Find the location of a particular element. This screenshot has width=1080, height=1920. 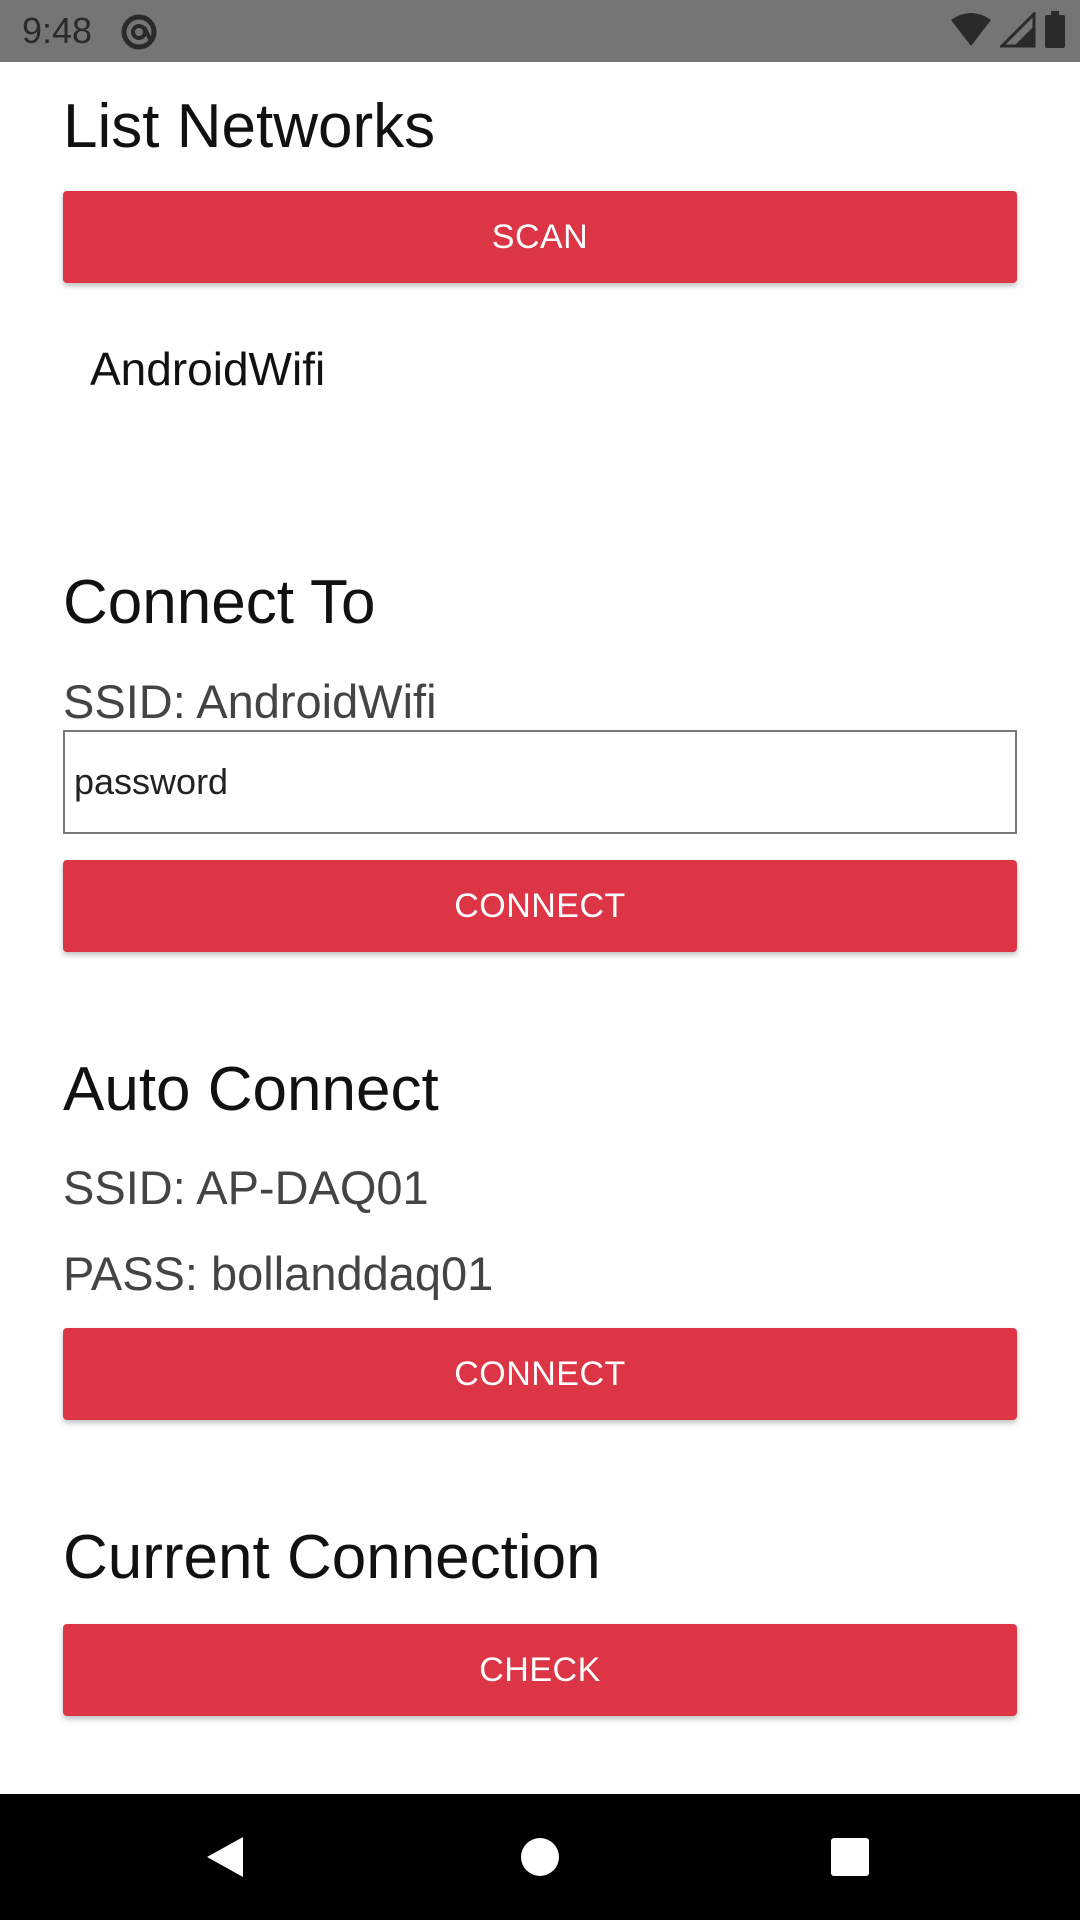

current-connection-title: Current Connection is located at coordinates (332, 1557).